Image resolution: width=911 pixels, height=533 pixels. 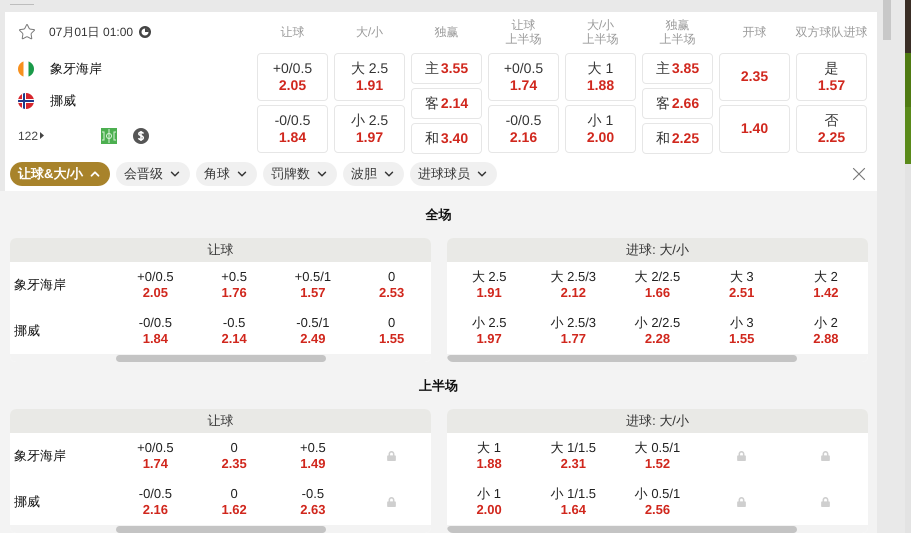 I want to click on filter-chip: 波胆, so click(x=373, y=174).